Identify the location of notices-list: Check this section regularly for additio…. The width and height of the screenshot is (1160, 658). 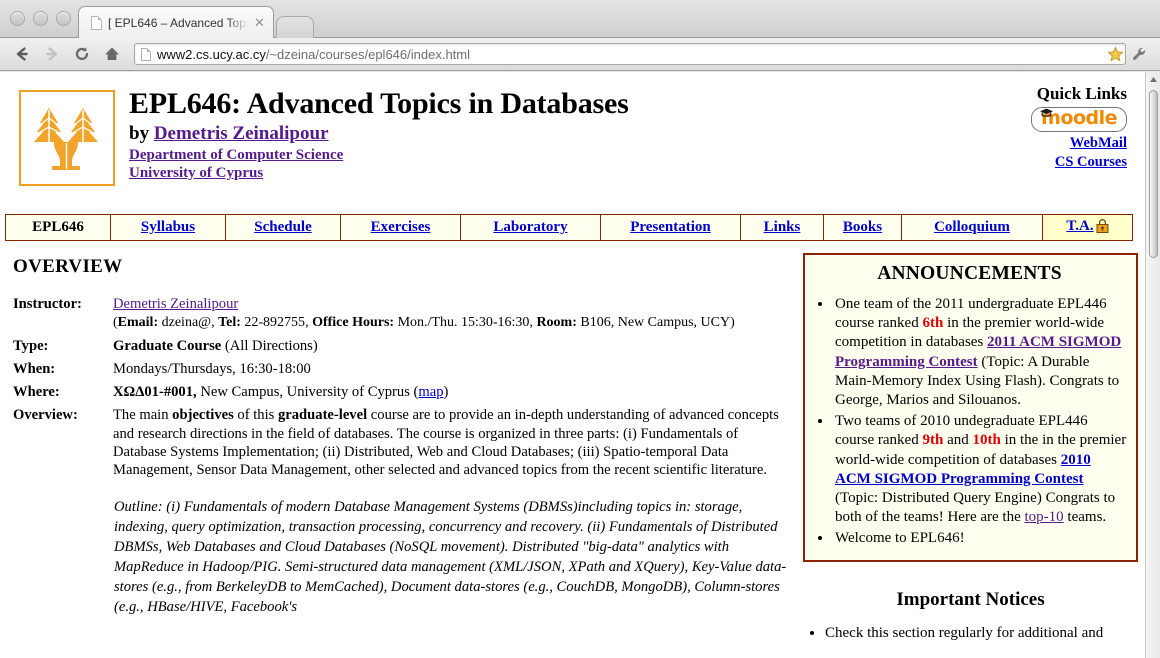
(970, 633).